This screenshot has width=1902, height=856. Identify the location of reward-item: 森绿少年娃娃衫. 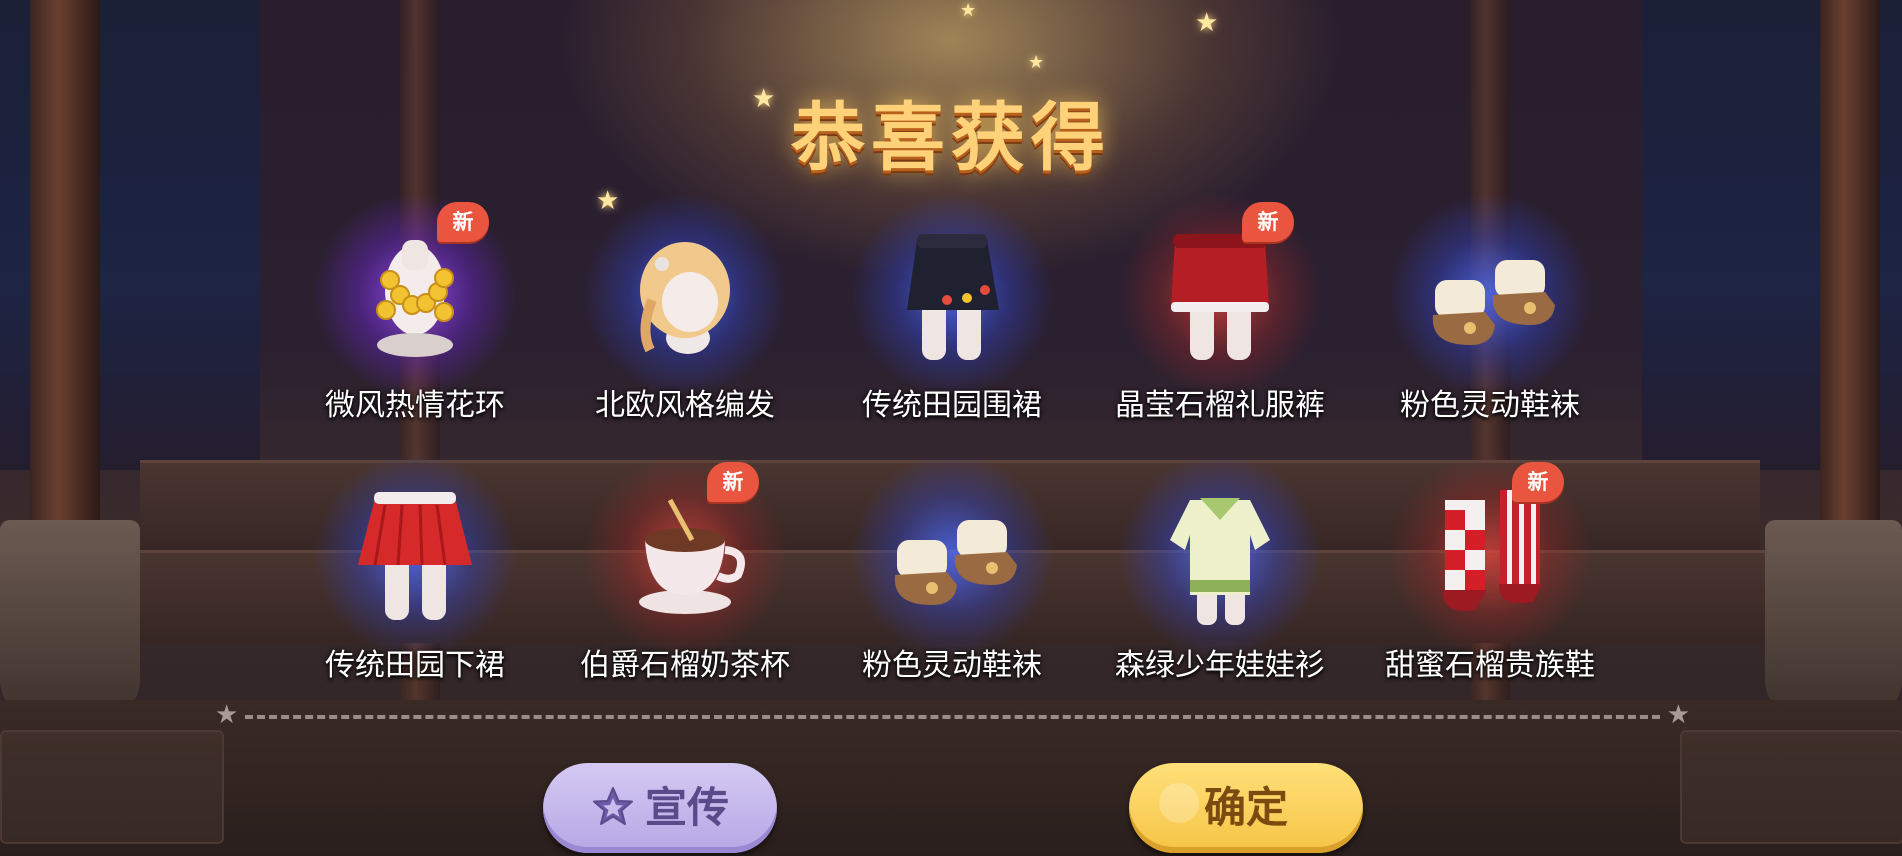
(1220, 566).